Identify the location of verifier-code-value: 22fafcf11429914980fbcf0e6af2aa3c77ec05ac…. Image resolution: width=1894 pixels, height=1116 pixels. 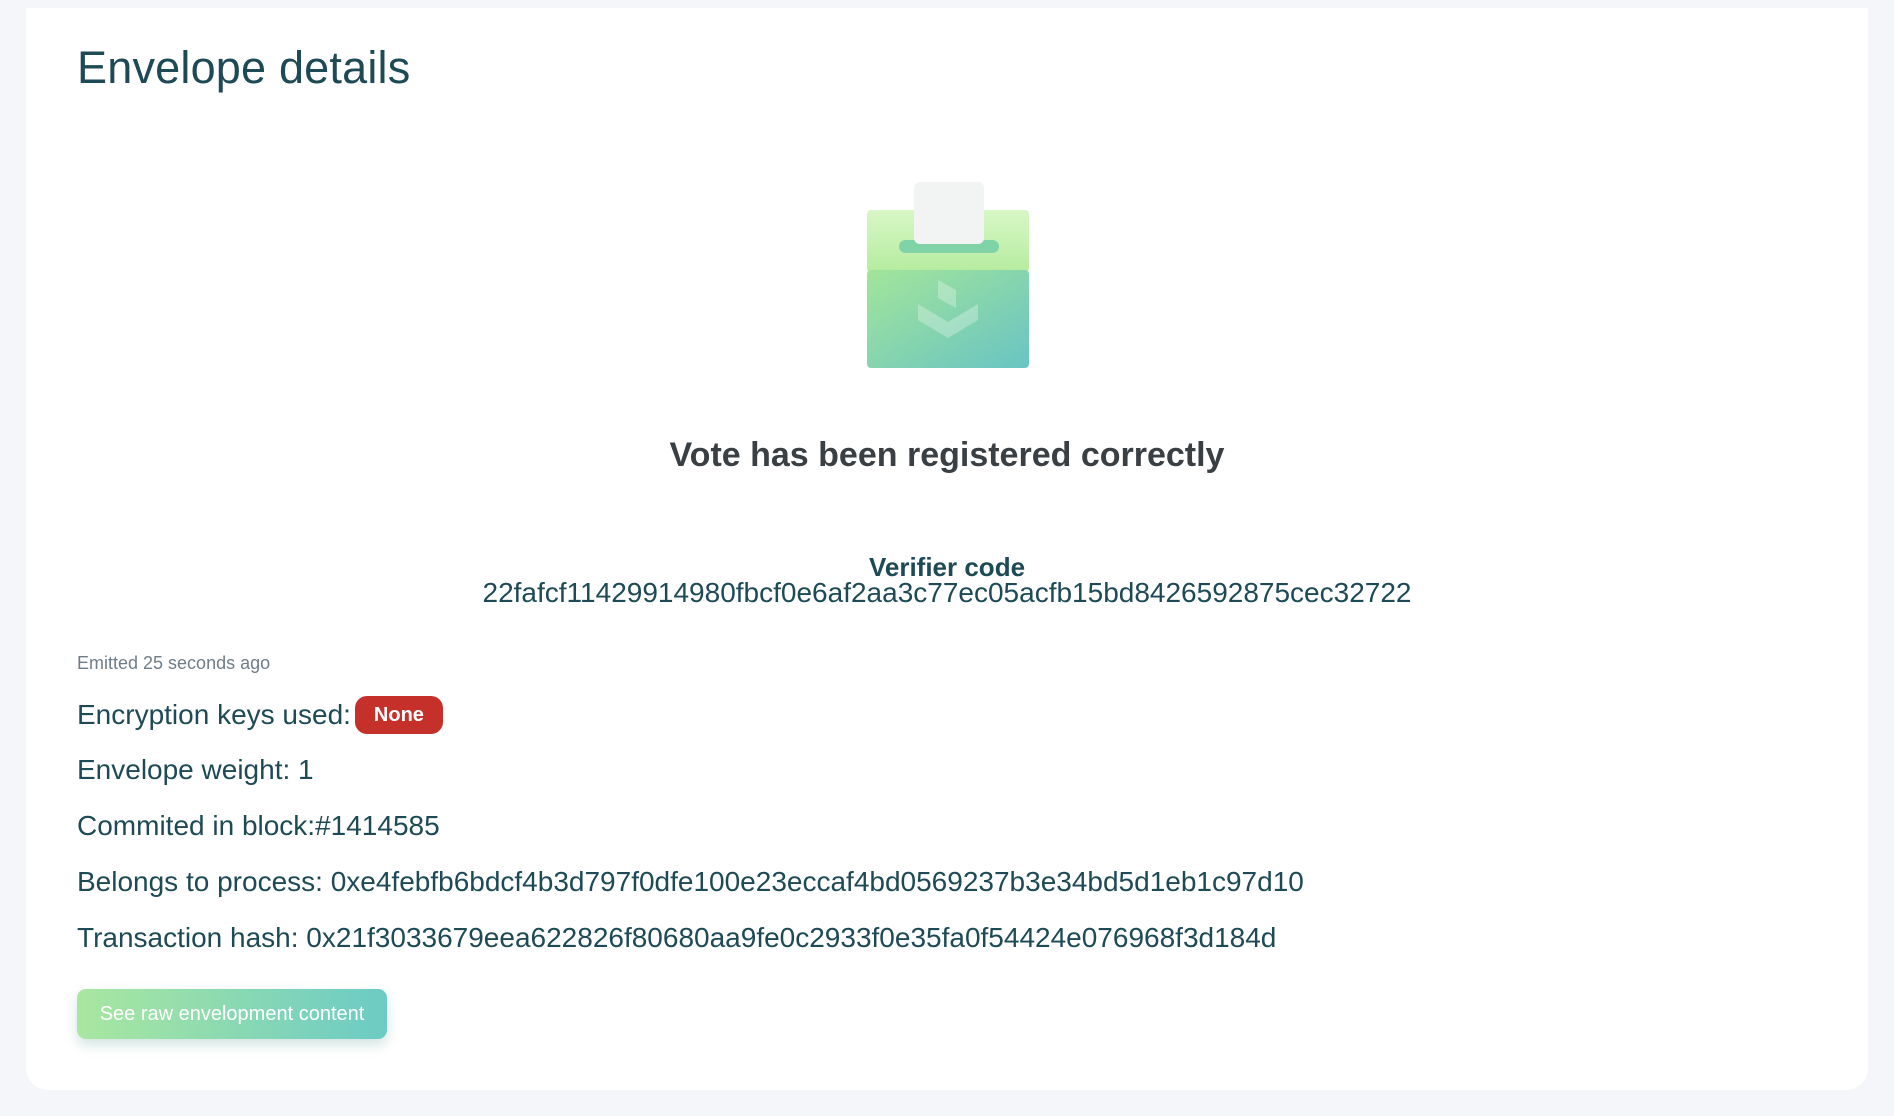
(947, 592).